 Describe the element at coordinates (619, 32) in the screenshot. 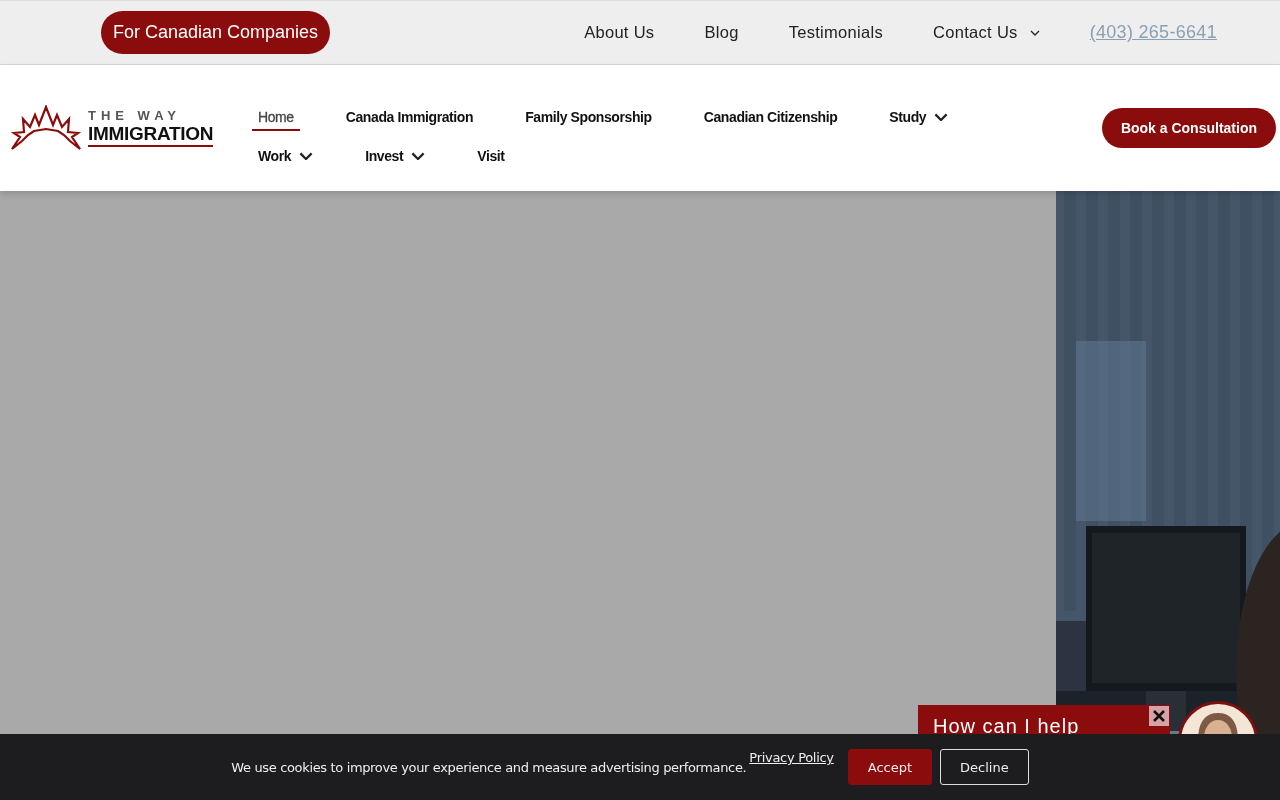

I see `top-nav-link: About Us` at that location.